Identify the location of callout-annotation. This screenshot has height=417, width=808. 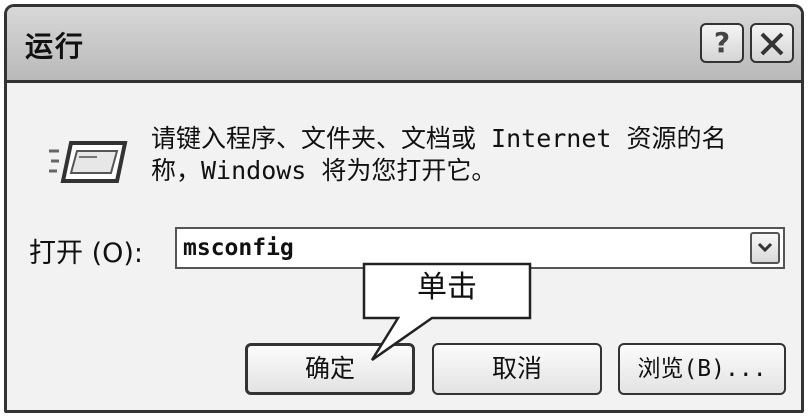
(447, 312).